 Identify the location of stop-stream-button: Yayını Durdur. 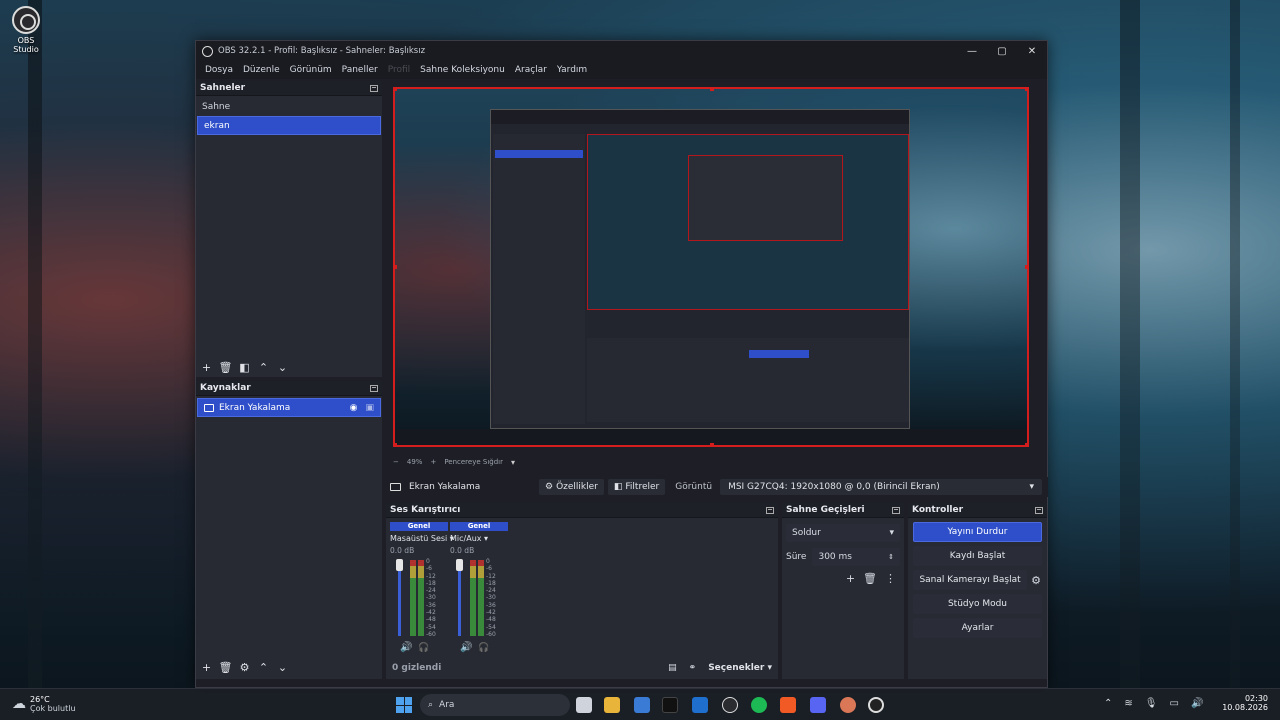
(977, 532).